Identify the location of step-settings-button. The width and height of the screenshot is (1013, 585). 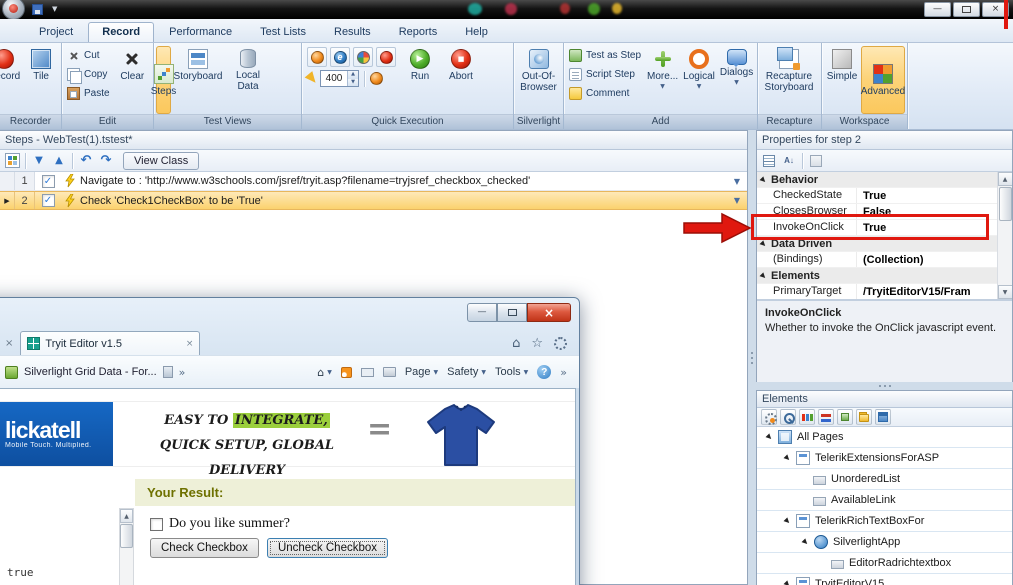
(12, 161).